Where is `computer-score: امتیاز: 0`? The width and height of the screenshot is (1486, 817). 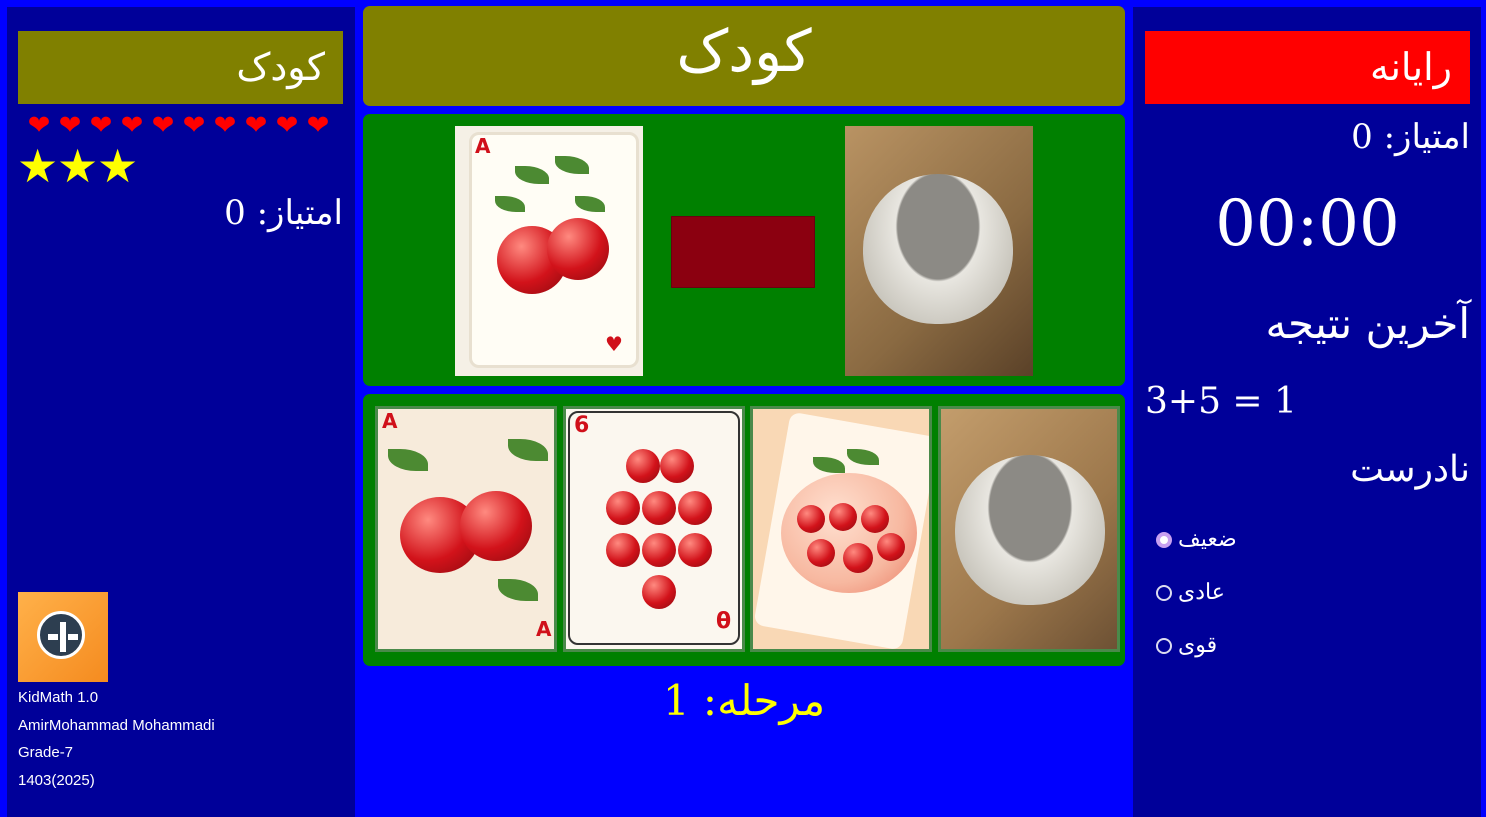 computer-score: امتیاز: 0 is located at coordinates (1410, 137).